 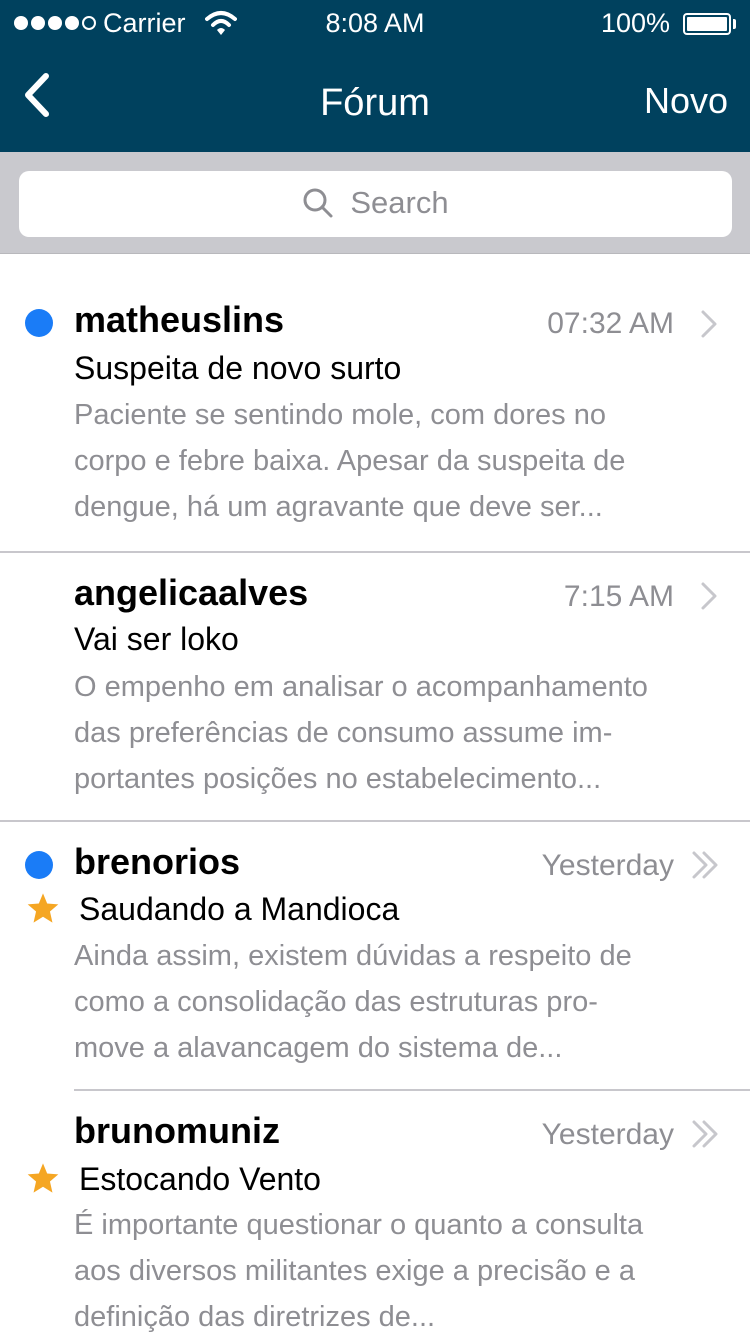 I want to click on search-placeholder: Search, so click(x=399, y=202).